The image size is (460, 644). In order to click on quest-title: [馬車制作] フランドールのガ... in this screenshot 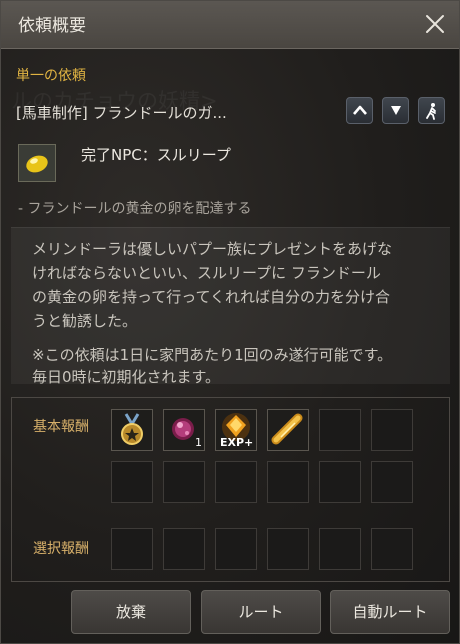, I will do `click(121, 113)`.